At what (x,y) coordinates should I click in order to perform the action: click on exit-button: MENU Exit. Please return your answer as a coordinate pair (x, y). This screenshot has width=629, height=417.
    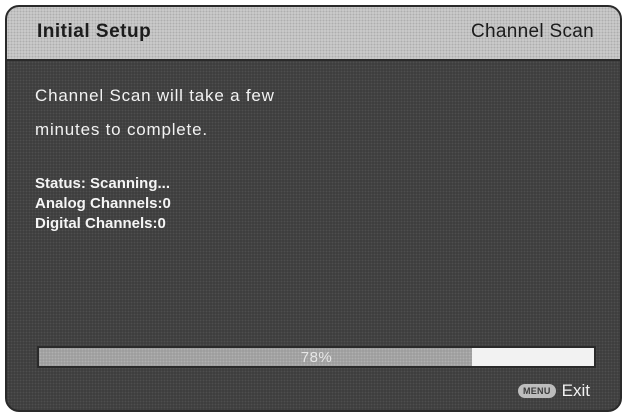
    Looking at the image, I should click on (553, 391).